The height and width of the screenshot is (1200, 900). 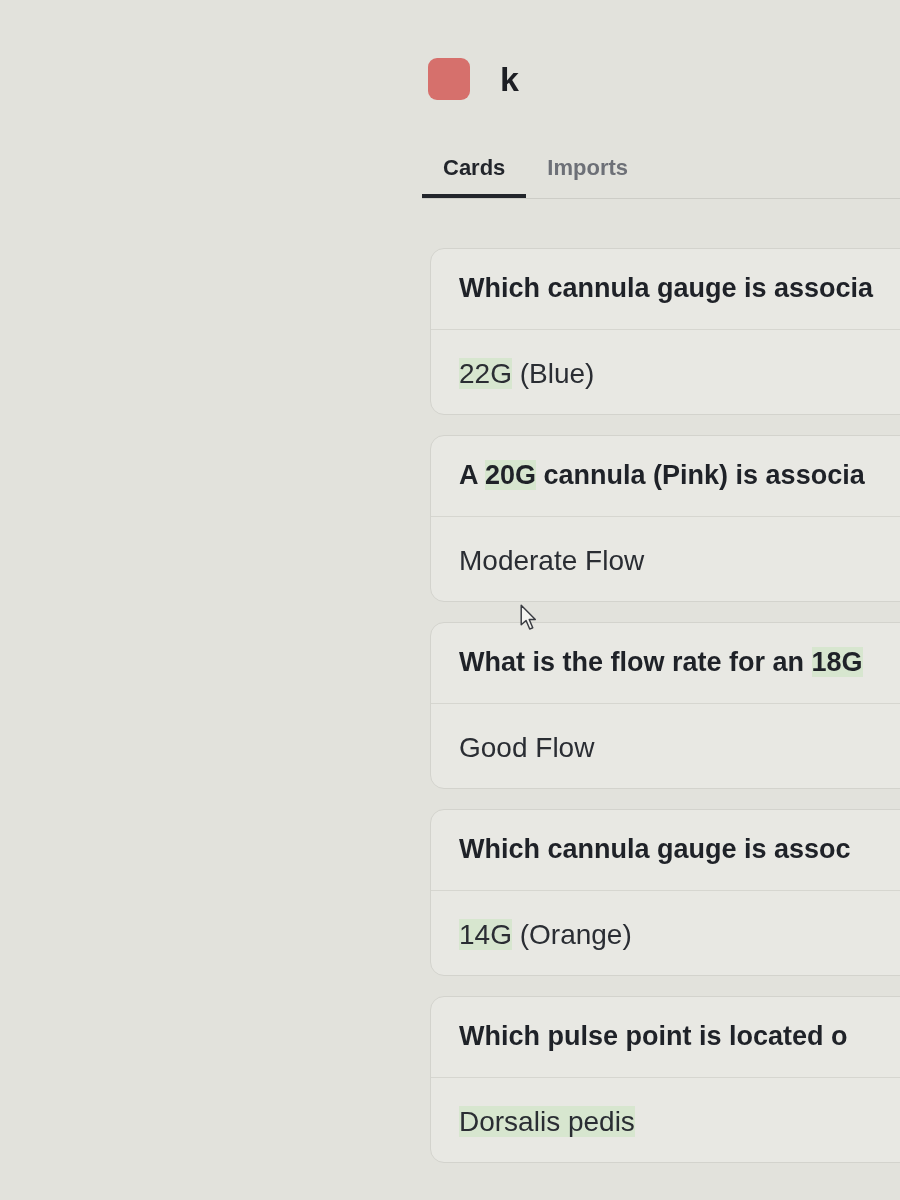 What do you see at coordinates (547, 1122) in the screenshot?
I see `card-answer: Dorsalis pedis` at bounding box center [547, 1122].